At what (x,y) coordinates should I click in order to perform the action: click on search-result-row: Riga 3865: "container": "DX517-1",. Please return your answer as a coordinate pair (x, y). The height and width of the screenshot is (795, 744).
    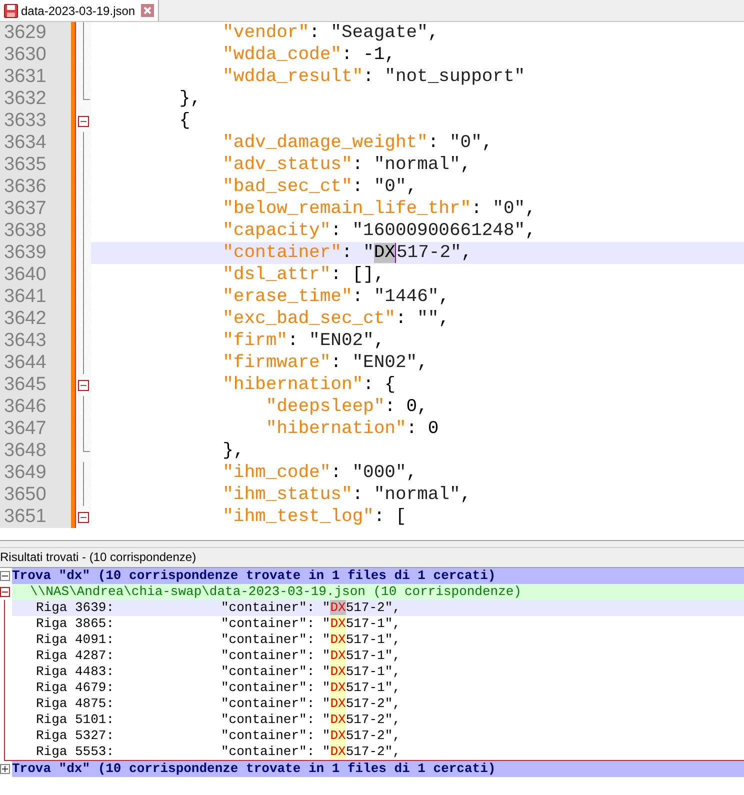
    Looking at the image, I should click on (378, 624).